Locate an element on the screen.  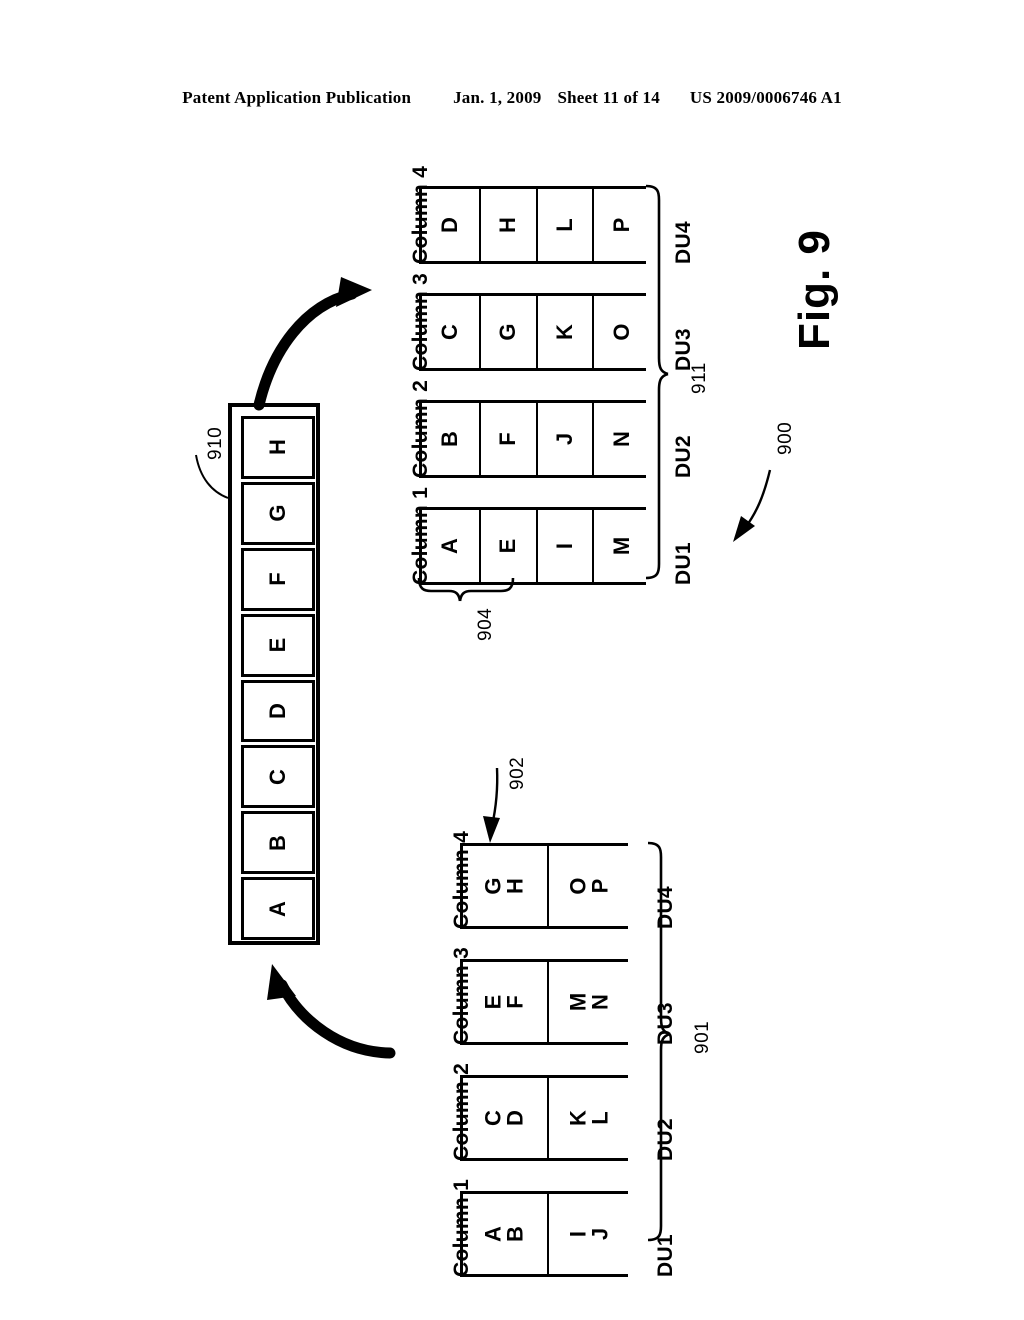
blocked-cell: CD is located at coordinates (505, 1118).